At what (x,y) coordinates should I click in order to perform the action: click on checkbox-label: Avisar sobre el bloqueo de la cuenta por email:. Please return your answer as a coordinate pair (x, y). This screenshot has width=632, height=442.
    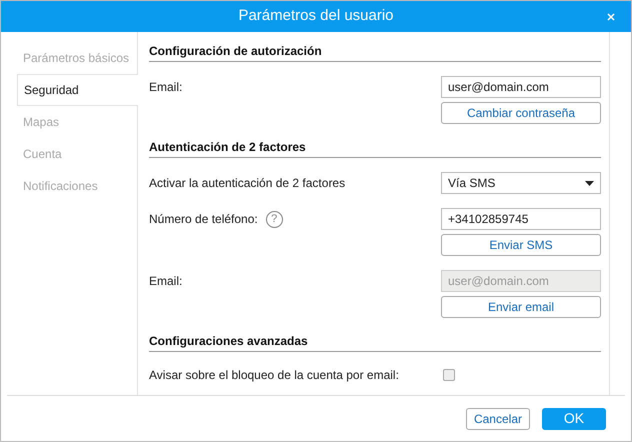
    Looking at the image, I should click on (274, 375).